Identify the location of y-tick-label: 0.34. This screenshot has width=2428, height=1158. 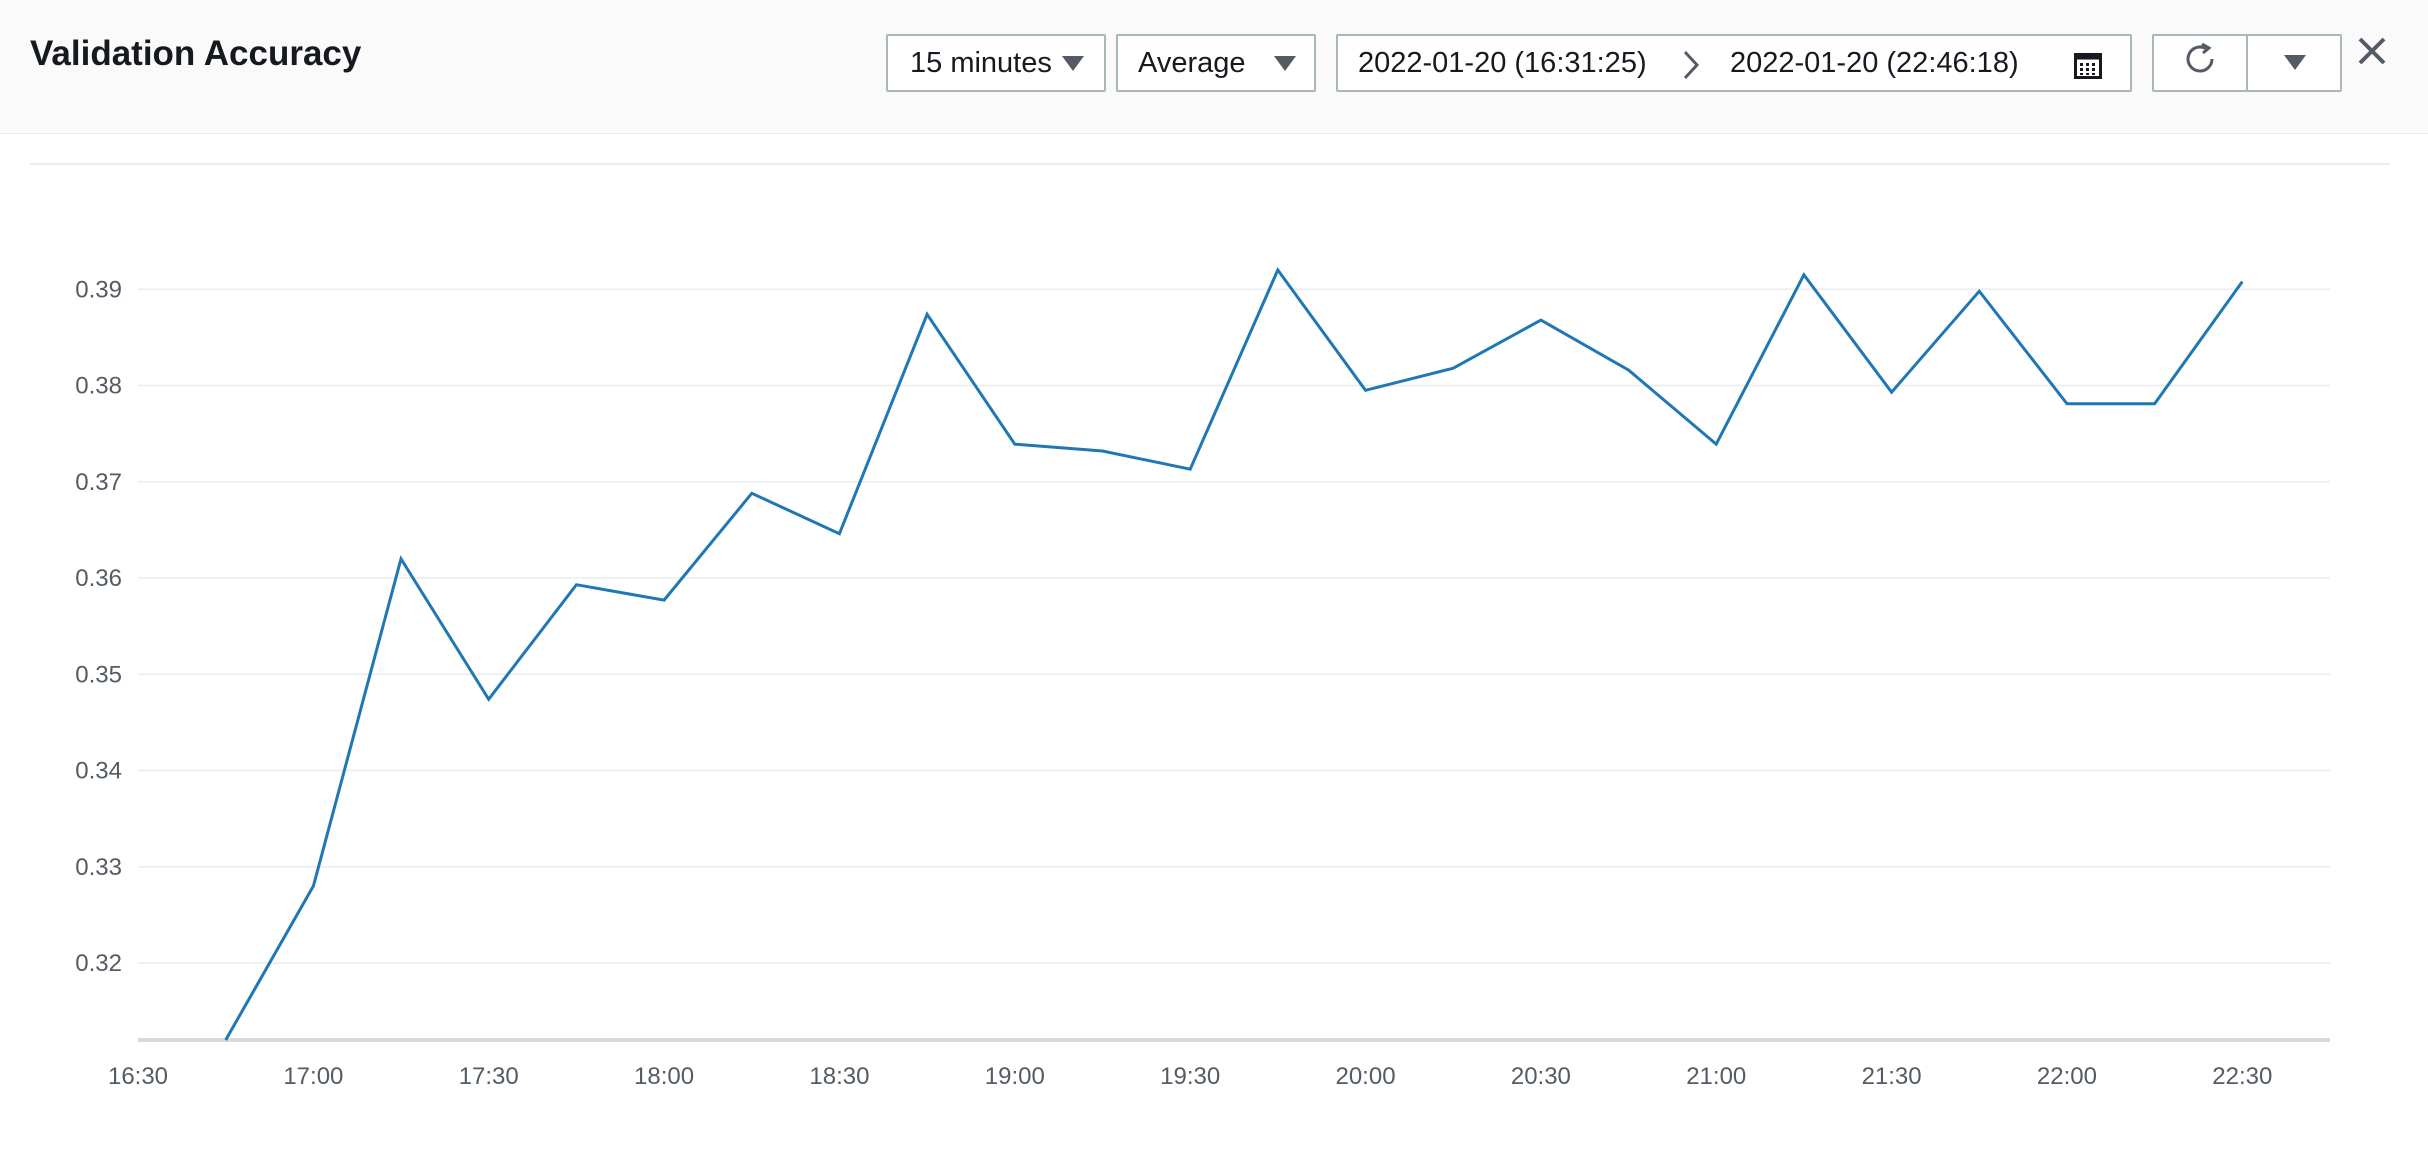
(98, 771).